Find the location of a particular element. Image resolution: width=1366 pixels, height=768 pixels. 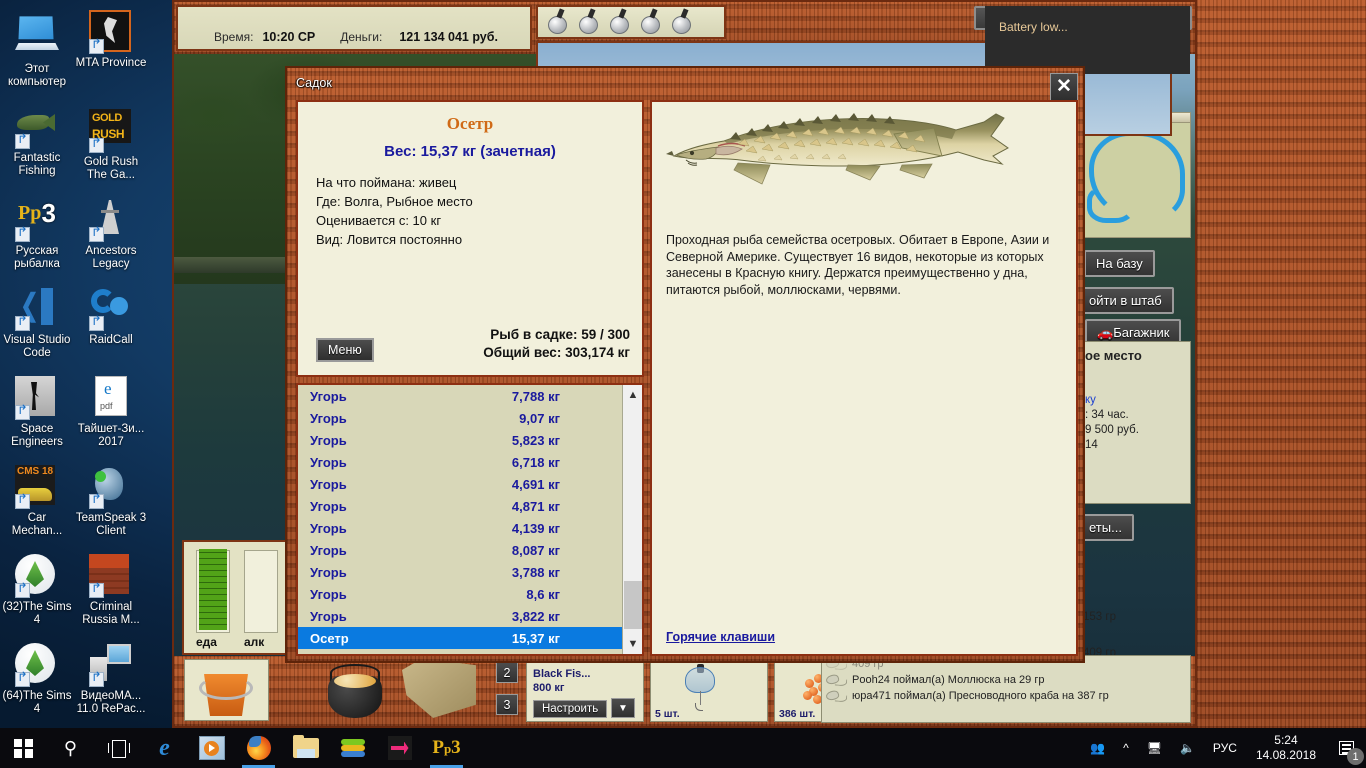

network-icon: 🖥 is located at coordinates (1154, 748).